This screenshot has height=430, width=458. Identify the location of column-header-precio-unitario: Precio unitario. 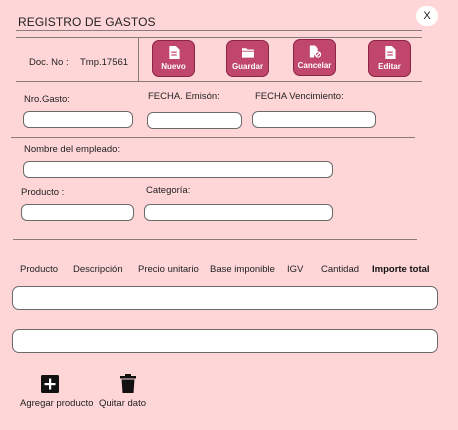
(168, 269).